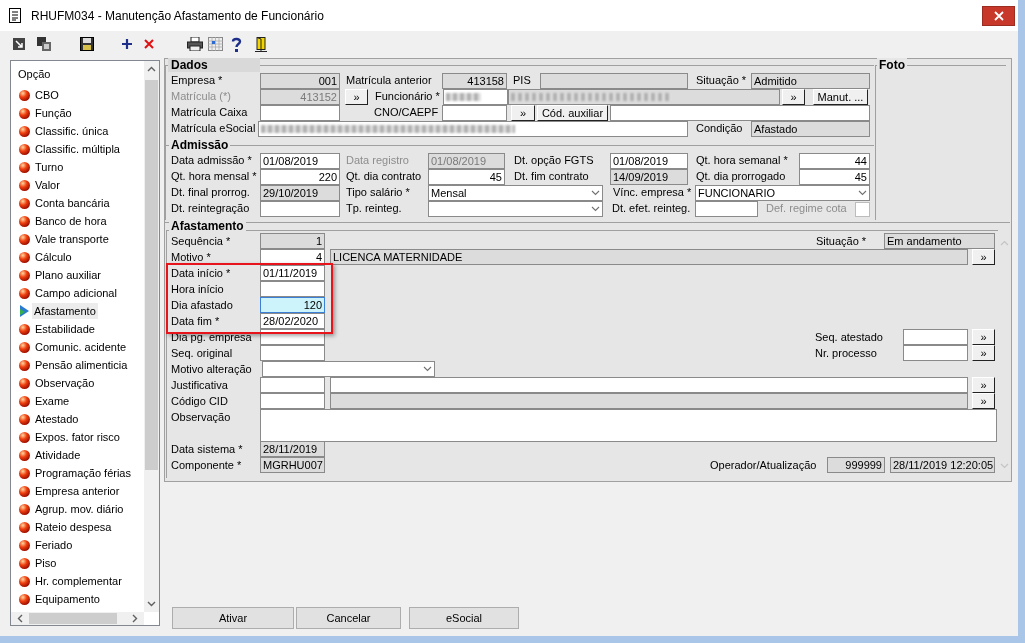 This screenshot has height=643, width=1025. What do you see at coordinates (998, 15) in the screenshot?
I see `close-button` at bounding box center [998, 15].